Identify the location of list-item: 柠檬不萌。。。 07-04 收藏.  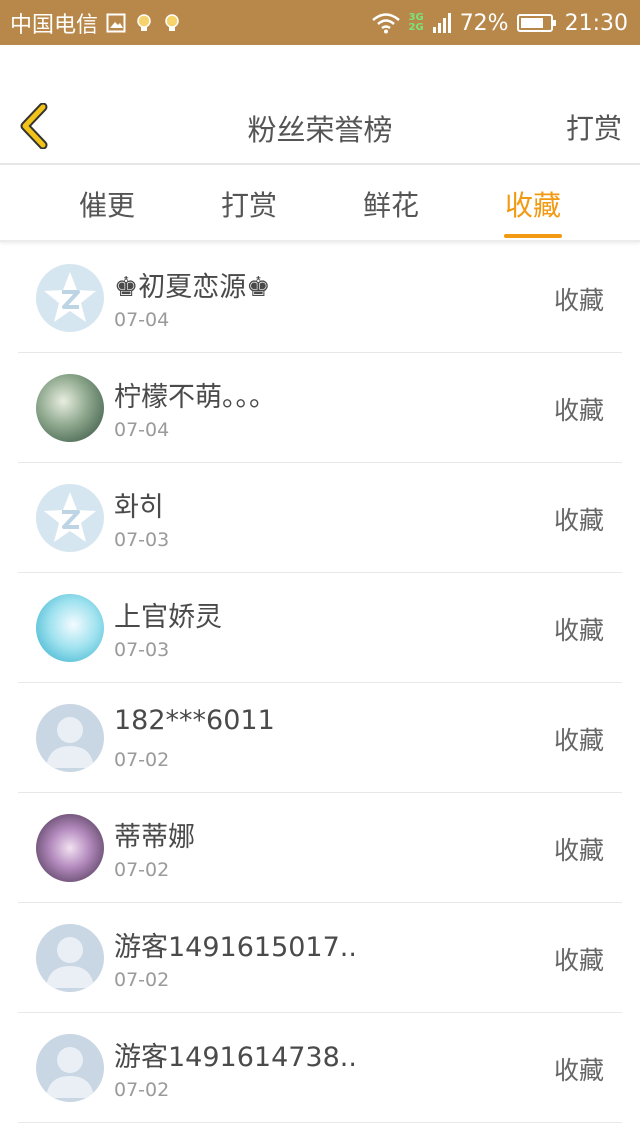
(320, 408).